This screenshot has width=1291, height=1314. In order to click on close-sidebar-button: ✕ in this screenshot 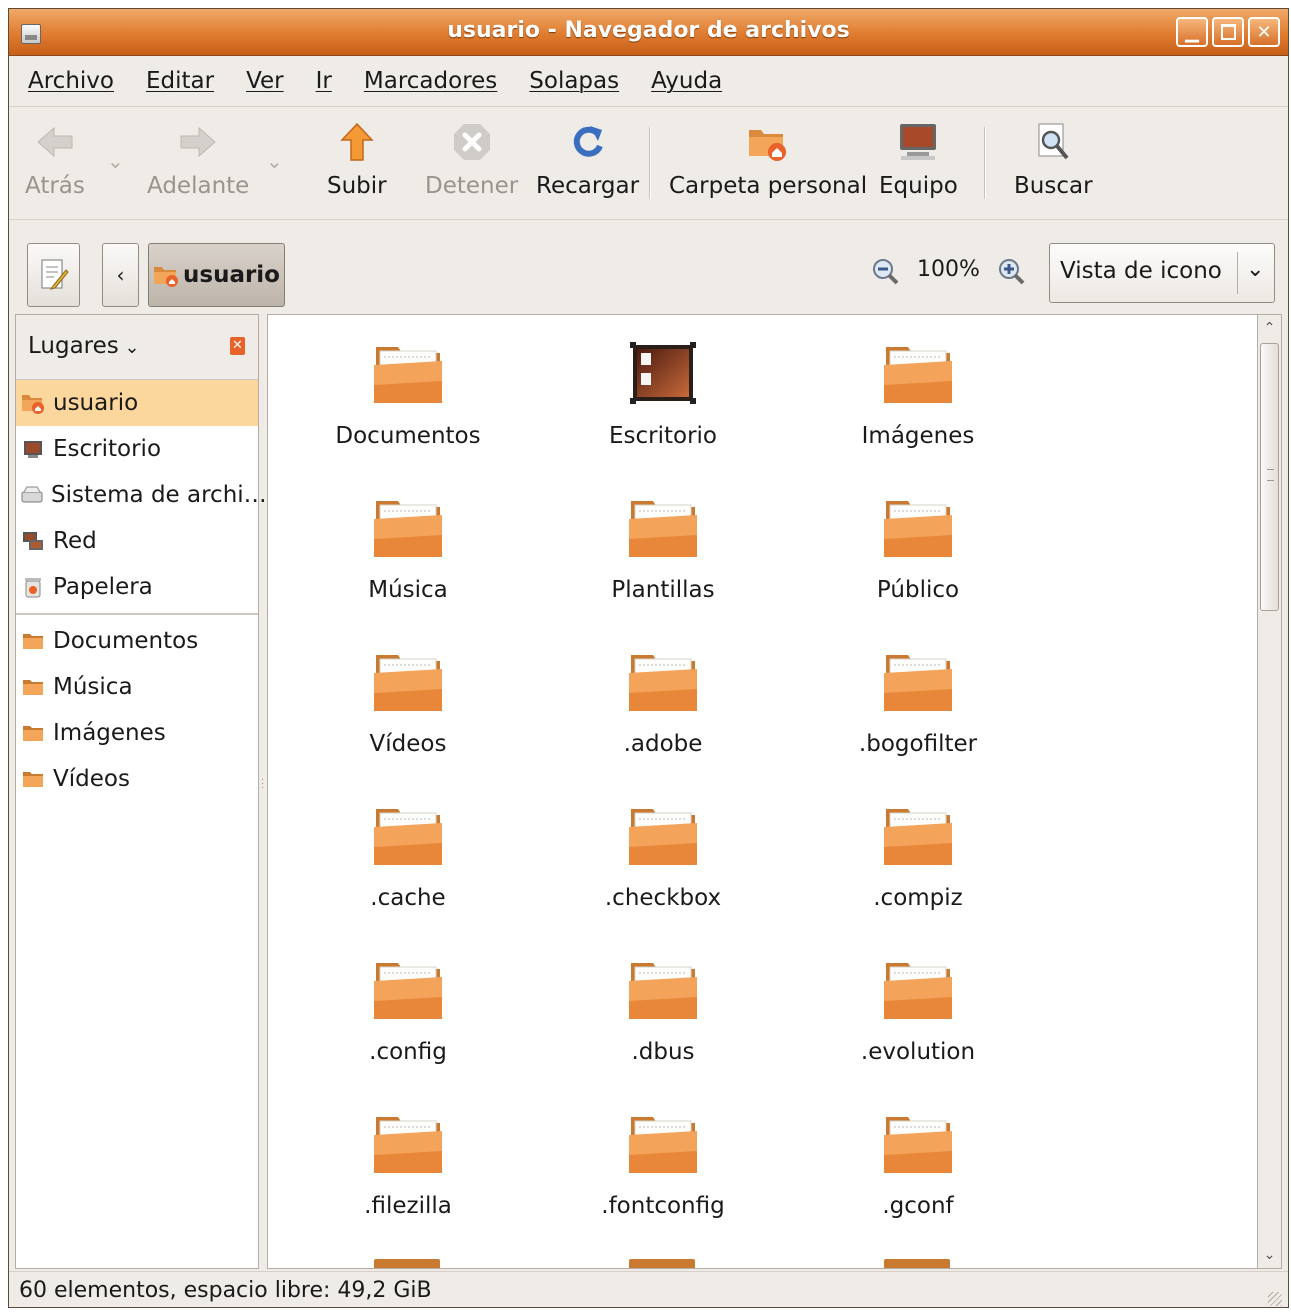, I will do `click(237, 346)`.